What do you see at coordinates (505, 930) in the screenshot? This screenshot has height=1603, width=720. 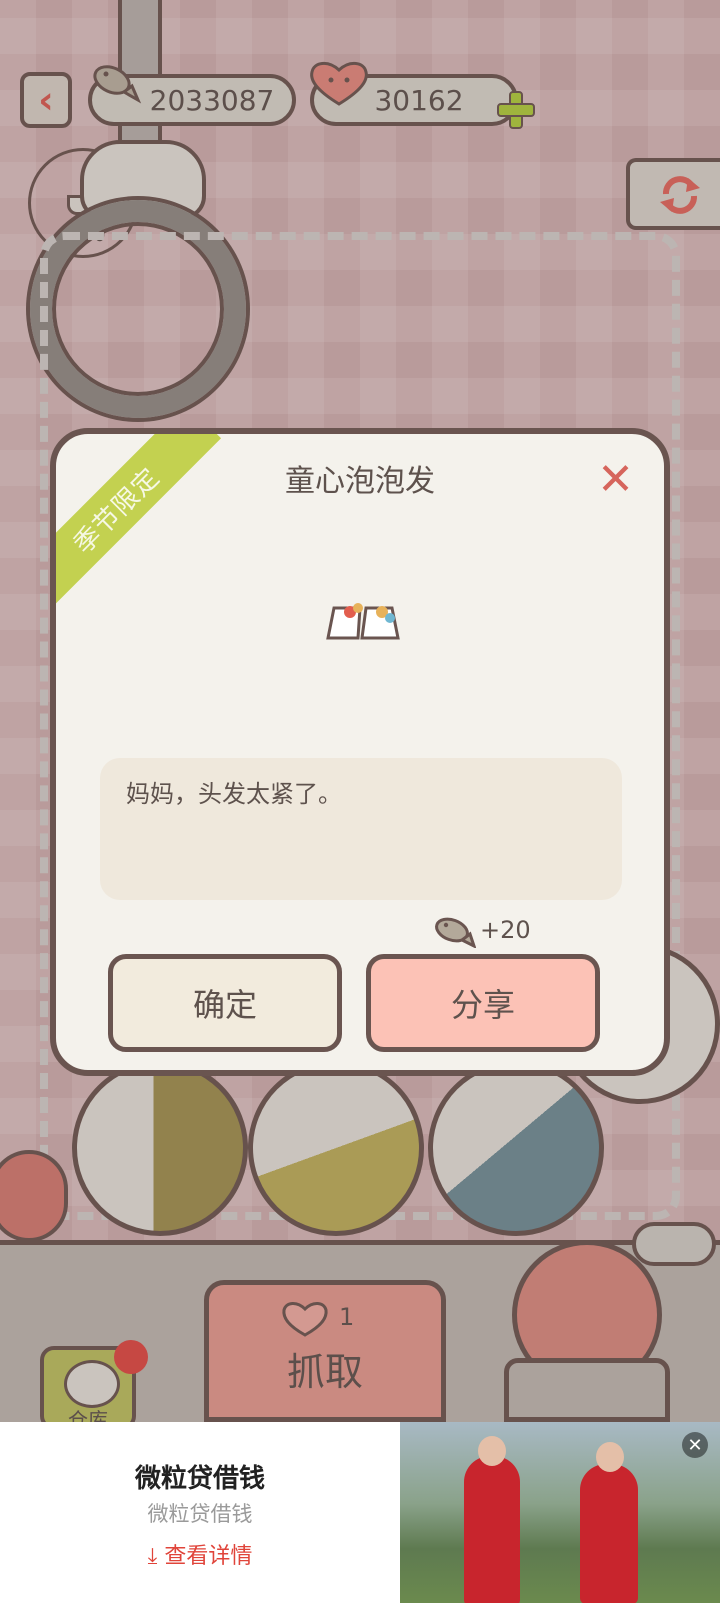 I see `reward-value: +20` at bounding box center [505, 930].